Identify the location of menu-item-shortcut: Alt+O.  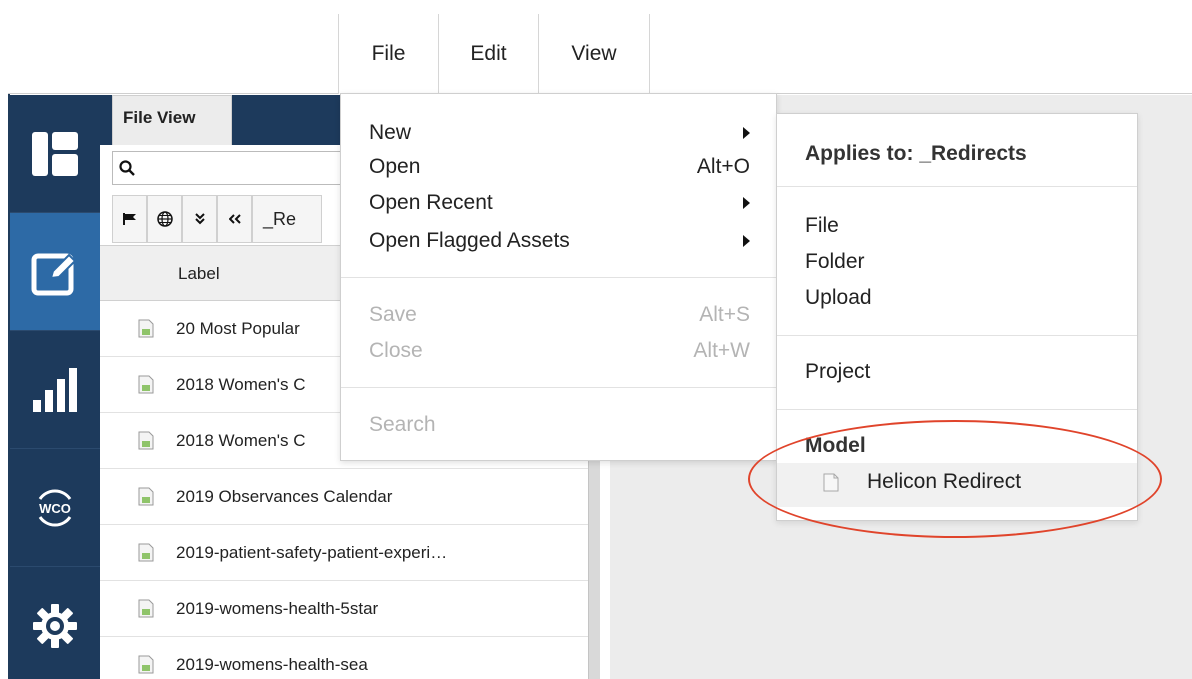
(723, 166).